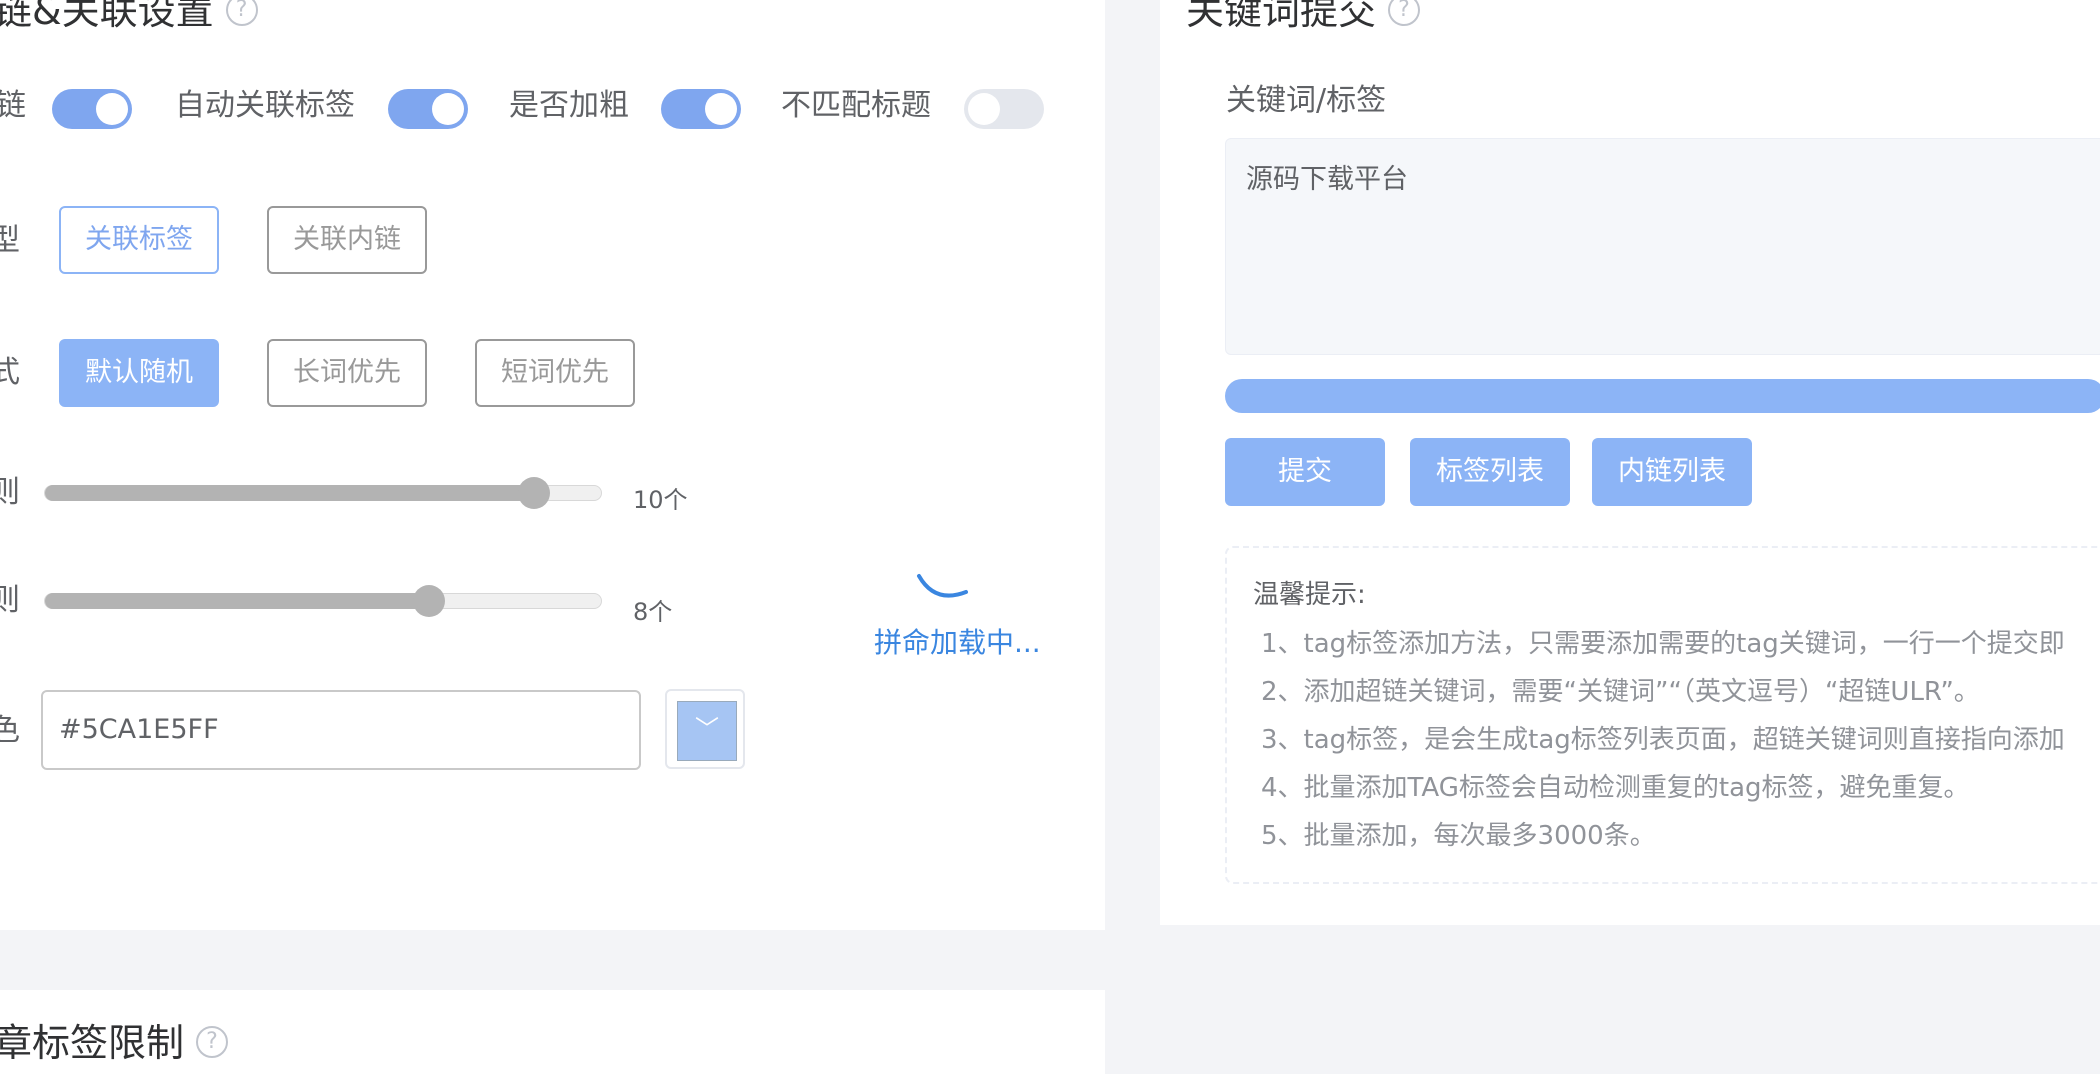 Image resolution: width=2100 pixels, height=1074 pixels. I want to click on link-list-button: 内链列表, so click(1672, 472).